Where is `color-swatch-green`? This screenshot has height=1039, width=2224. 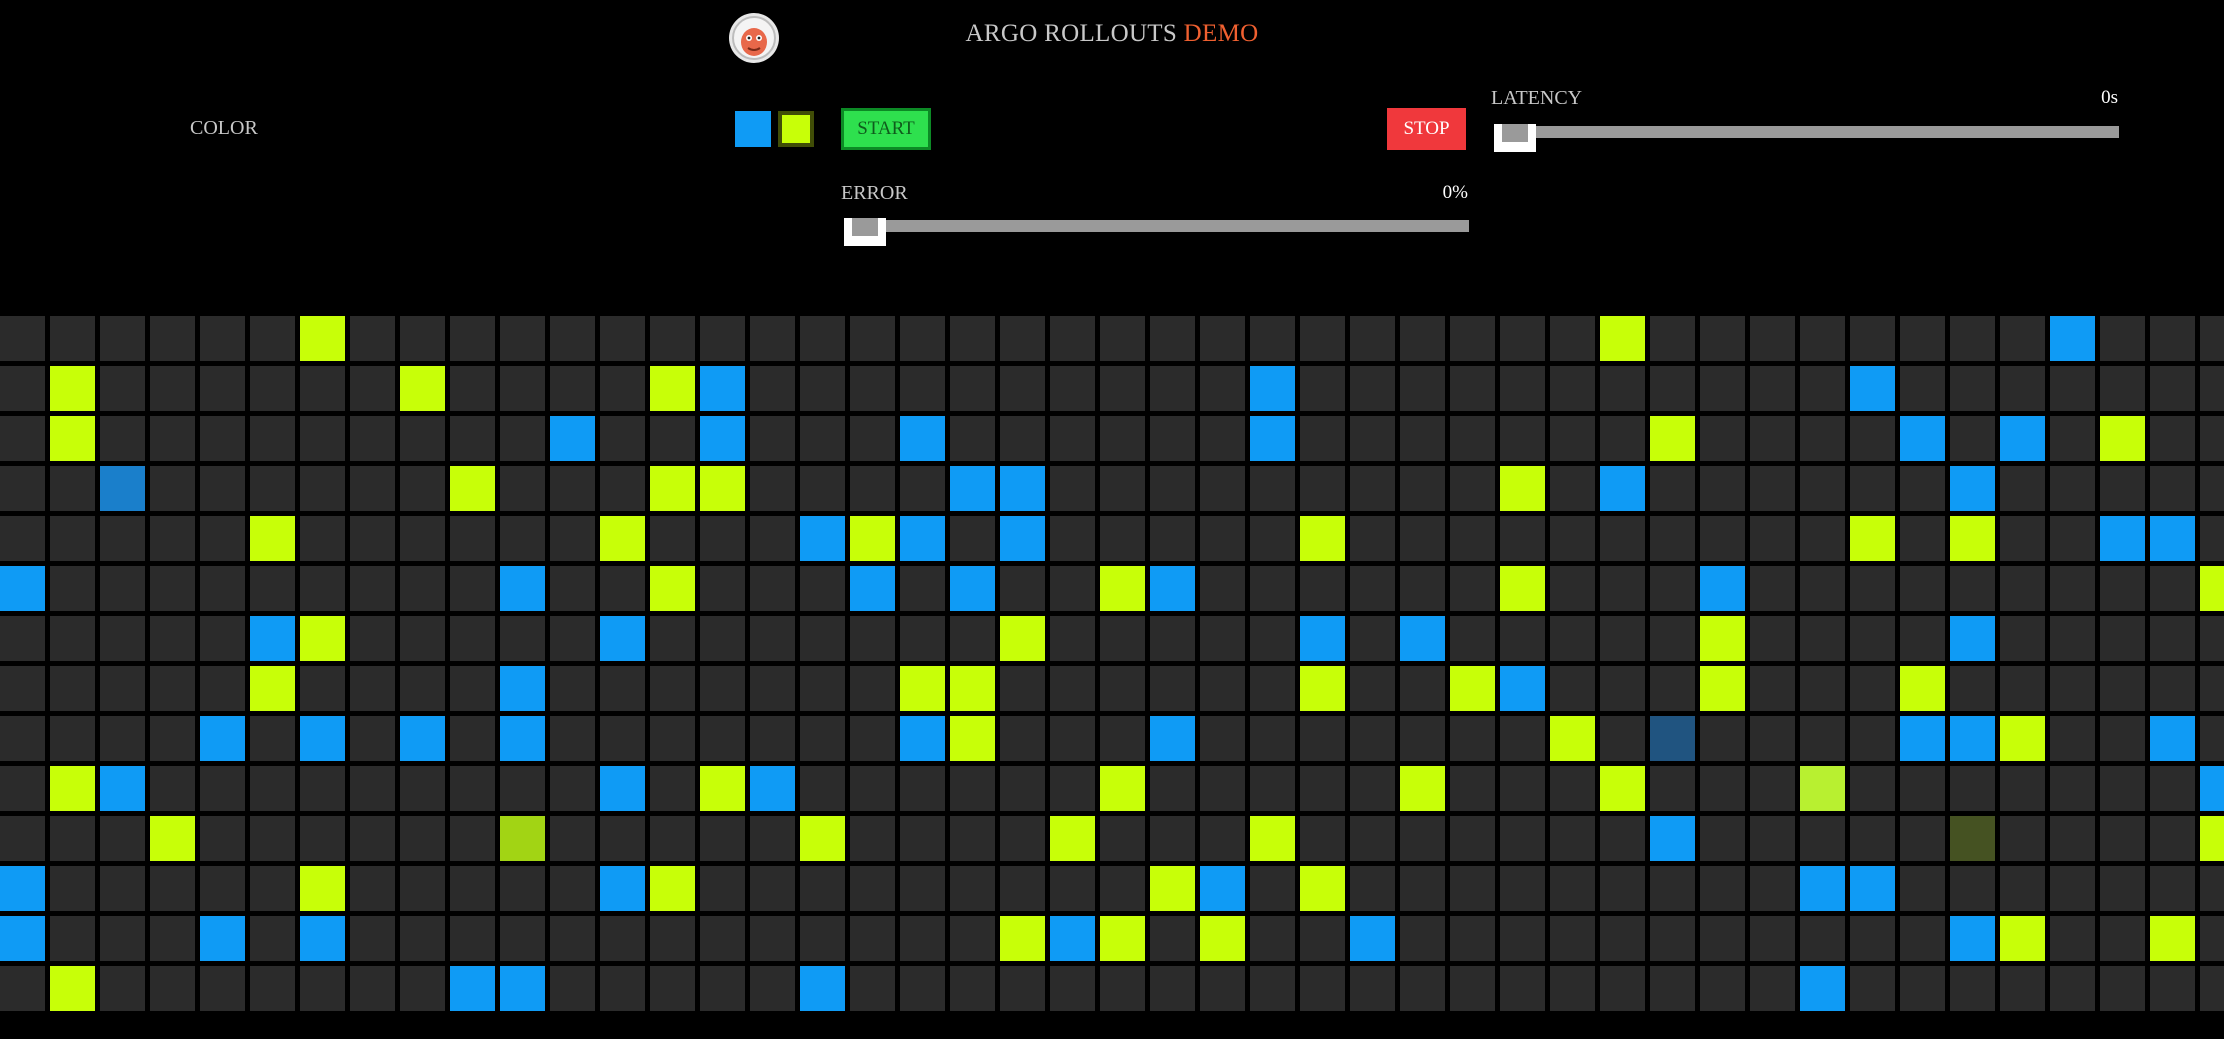
color-swatch-green is located at coordinates (796, 129).